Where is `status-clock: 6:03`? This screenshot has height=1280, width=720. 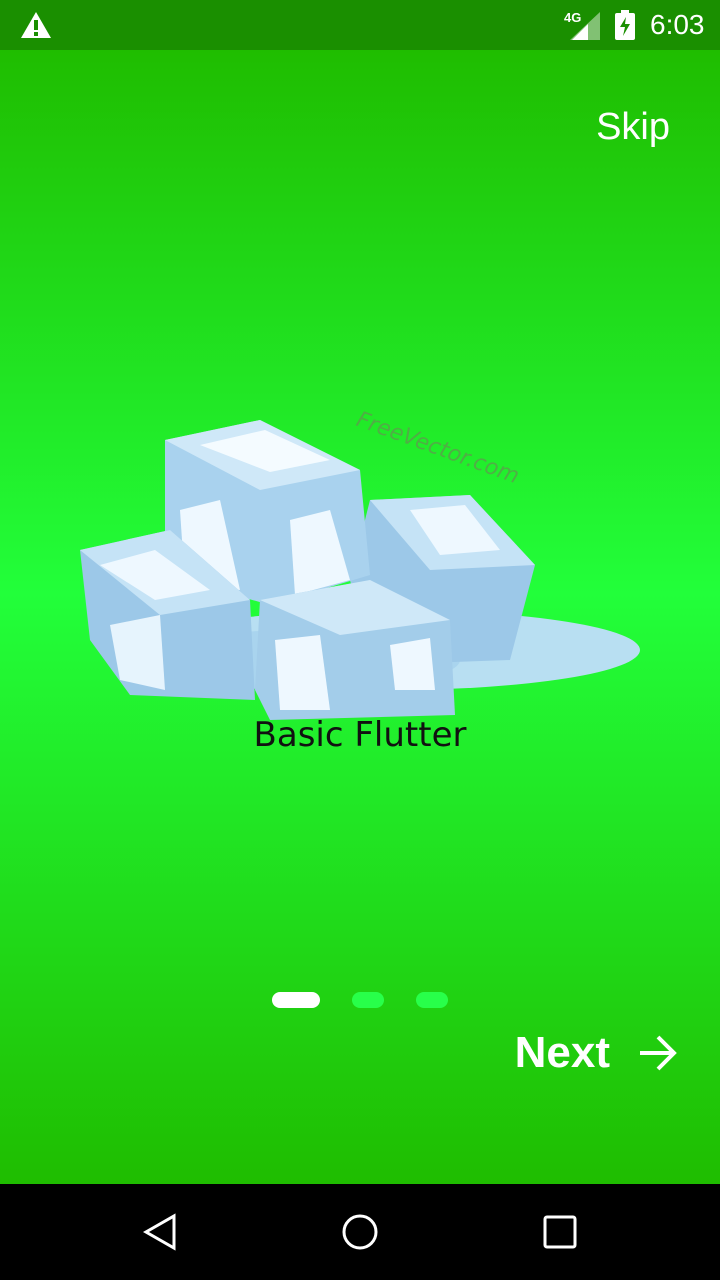 status-clock: 6:03 is located at coordinates (677, 24).